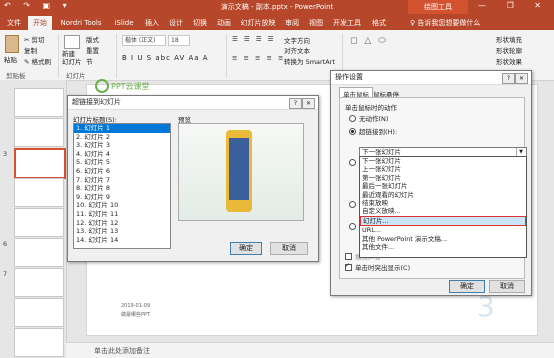 This screenshot has height=358, width=554. I want to click on slide-list-item: 8. 幻灯片 8, so click(122, 188).